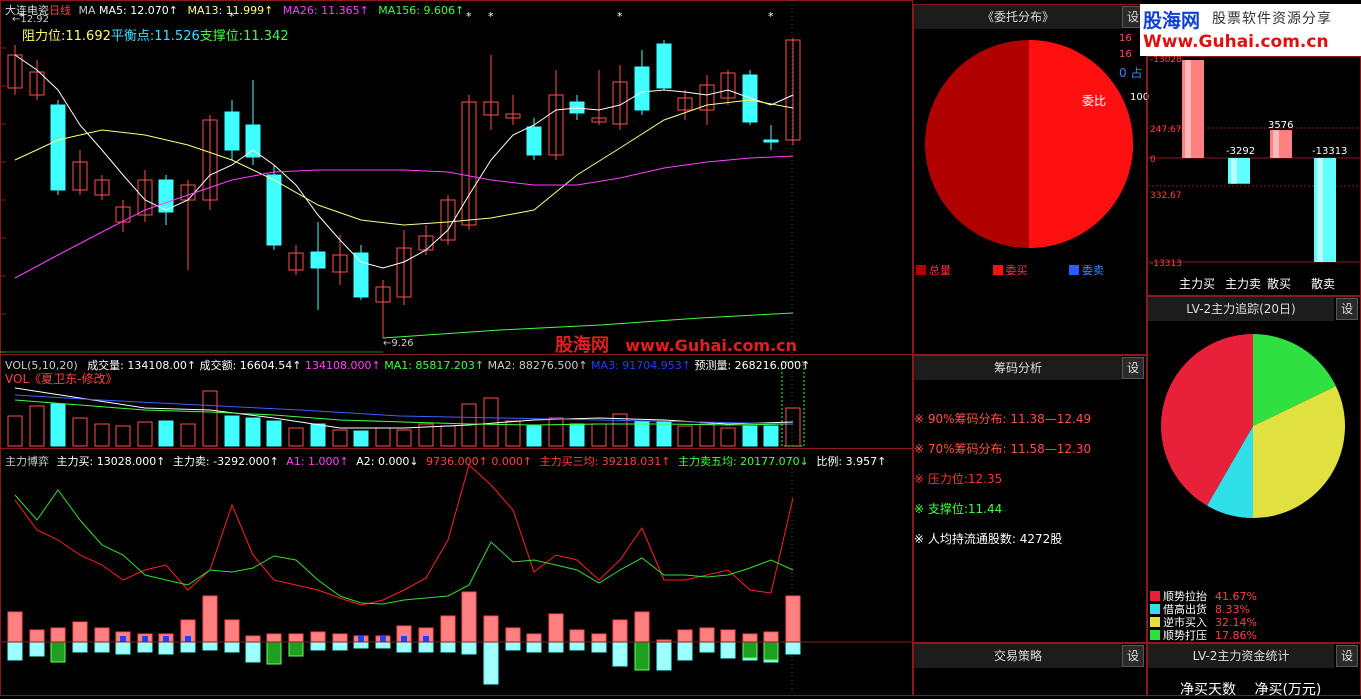  What do you see at coordinates (537, 365) in the screenshot?
I see `vol-ma2: MA2: 88276.500↑` at bounding box center [537, 365].